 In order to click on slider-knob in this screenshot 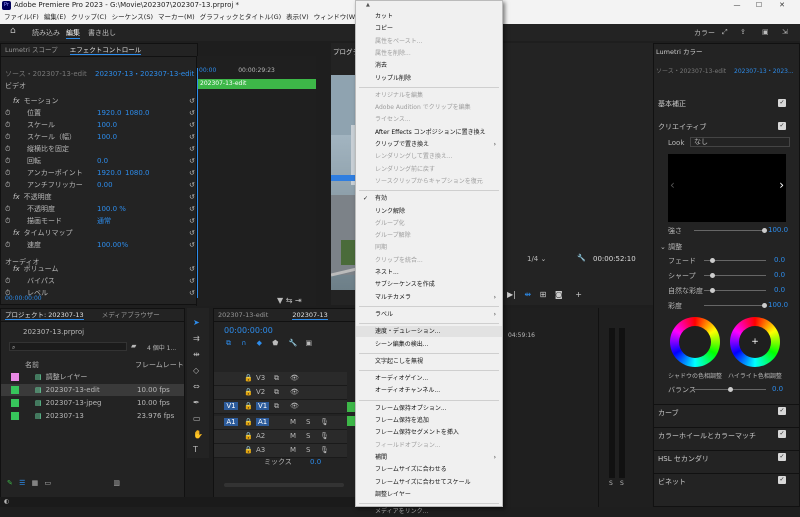, I will do `click(712, 260)`.